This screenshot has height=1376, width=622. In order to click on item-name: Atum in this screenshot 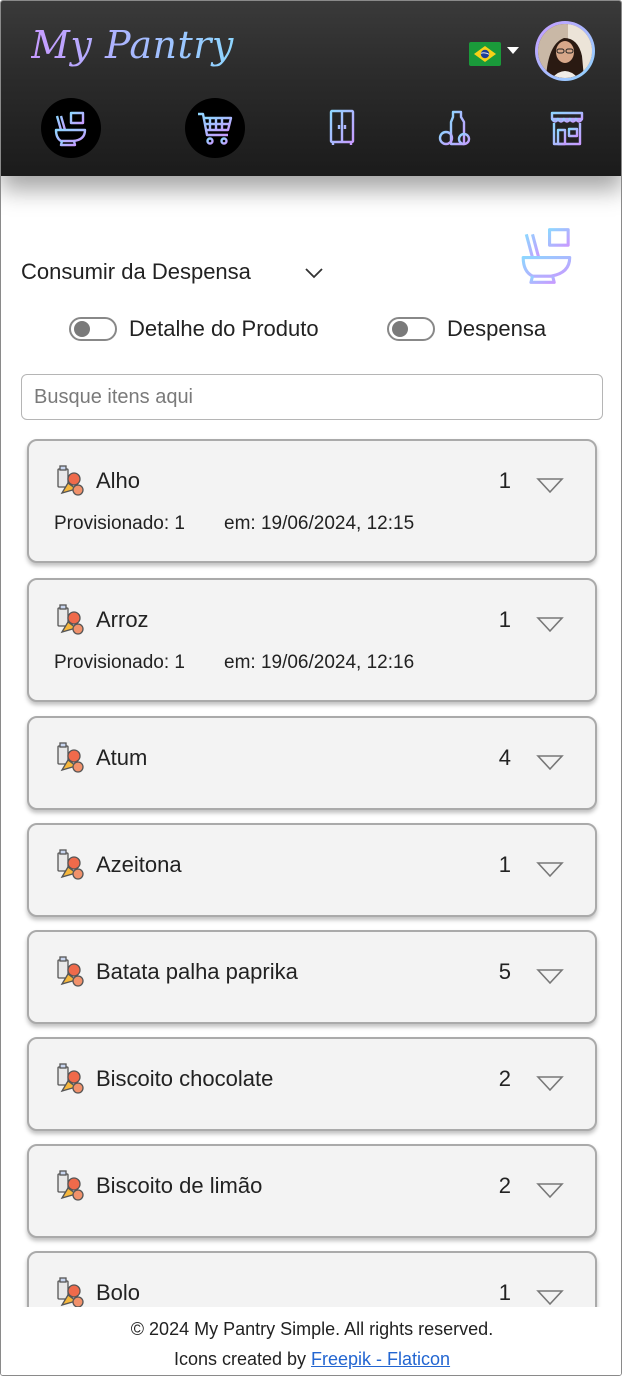, I will do `click(122, 757)`.